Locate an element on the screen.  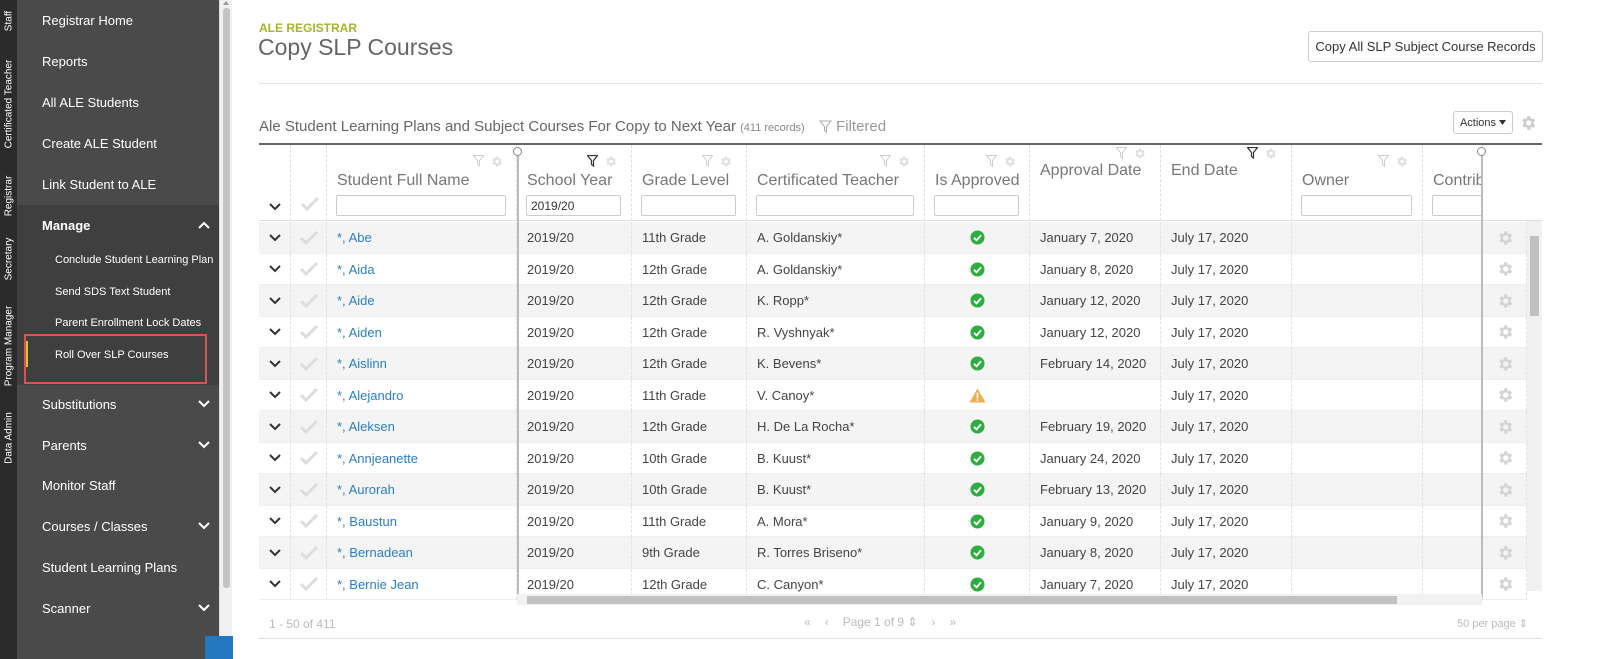
sidebar-subitem-conclude-slp: Conclude Student Learning Plan is located at coordinates (118, 260).